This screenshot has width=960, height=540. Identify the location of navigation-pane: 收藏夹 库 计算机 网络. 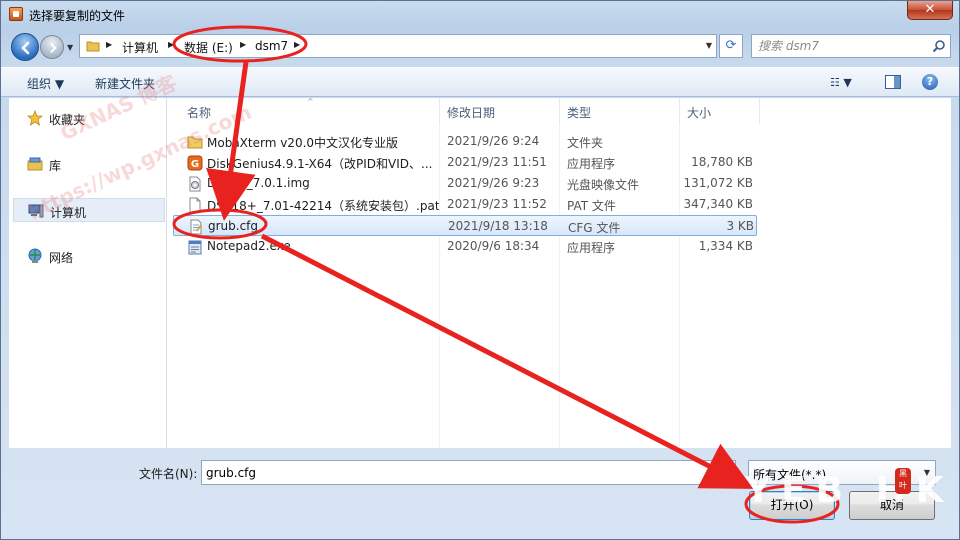
(88, 273).